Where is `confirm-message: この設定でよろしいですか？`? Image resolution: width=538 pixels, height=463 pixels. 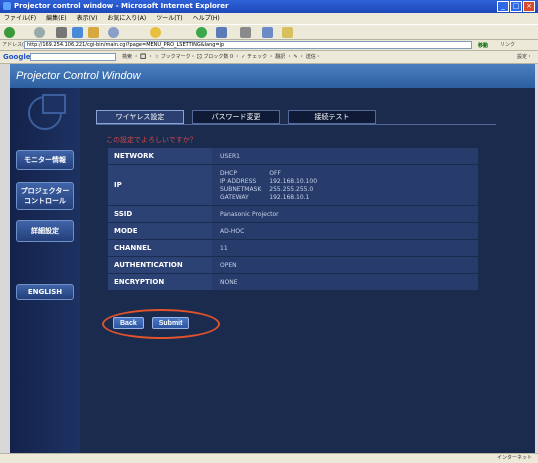 confirm-message: この設定でよろしいですか？ is located at coordinates (151, 140).